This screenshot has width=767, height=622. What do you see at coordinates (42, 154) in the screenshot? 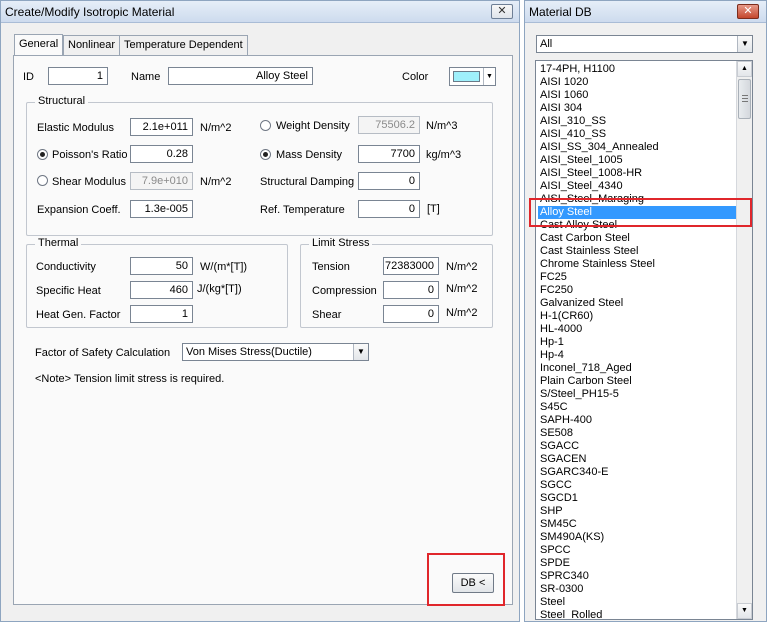
I see `poissons-ratio-radio` at bounding box center [42, 154].